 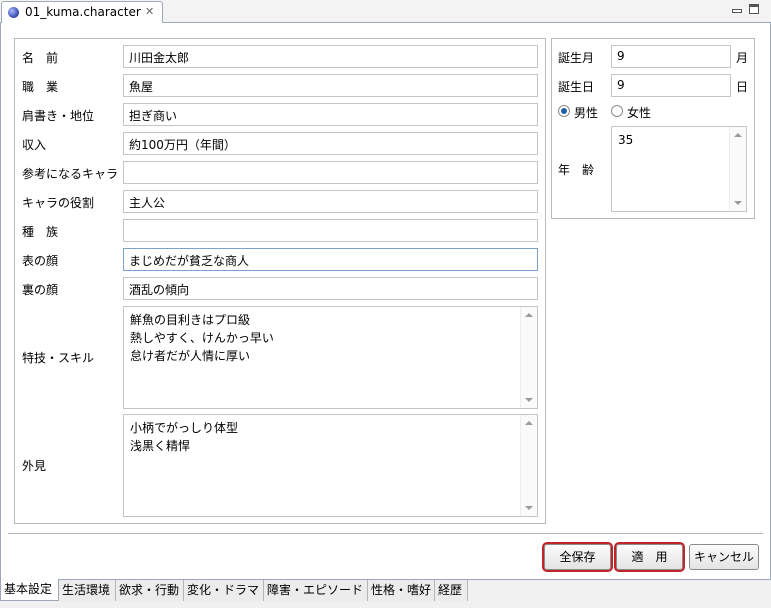 I want to click on skills-line: 熱しやすく、けんかっ早い, so click(x=202, y=338).